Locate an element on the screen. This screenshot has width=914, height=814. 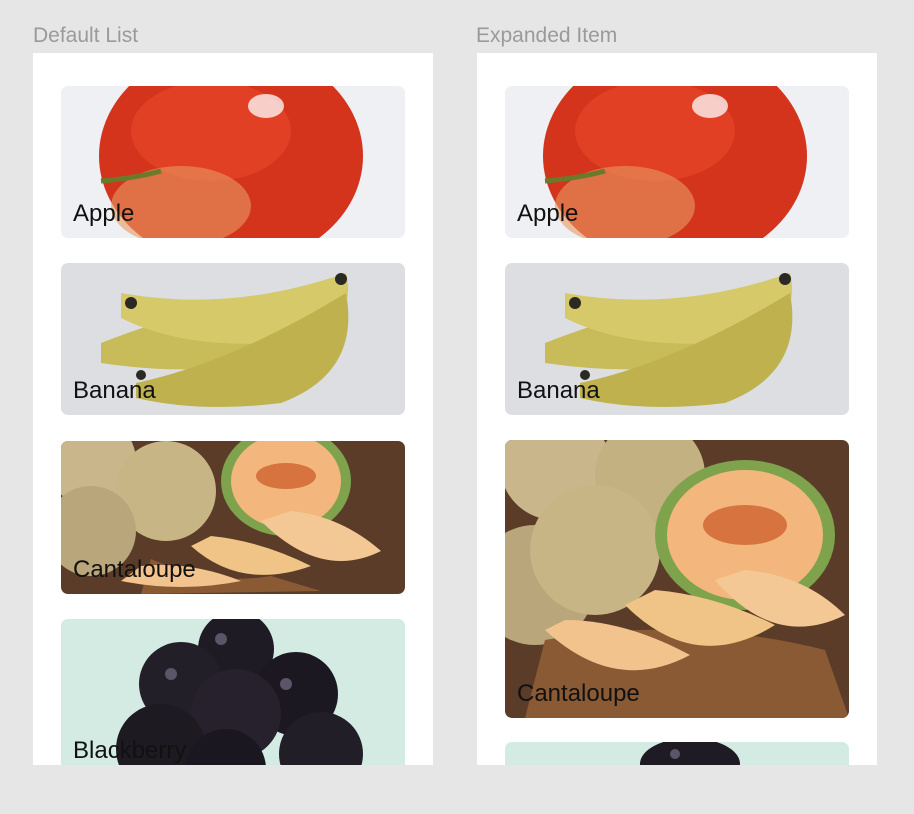
list-item-cantaloupe-expanded: Cantaloupe is located at coordinates (677, 579).